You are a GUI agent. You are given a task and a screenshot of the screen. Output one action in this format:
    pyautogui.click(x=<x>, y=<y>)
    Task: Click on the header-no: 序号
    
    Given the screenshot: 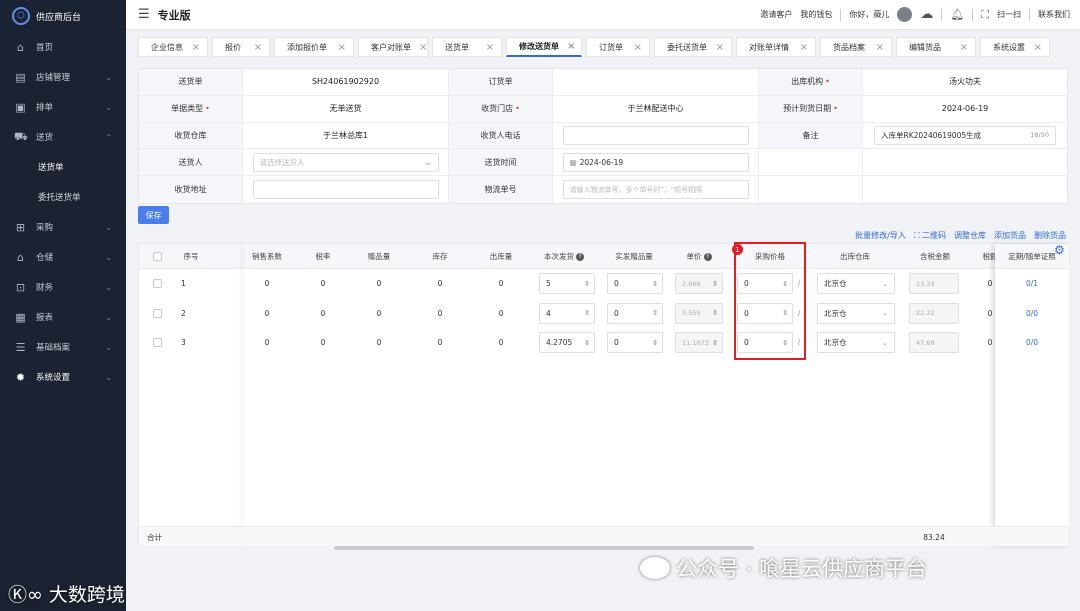 What is the action you would take?
    pyautogui.click(x=191, y=256)
    